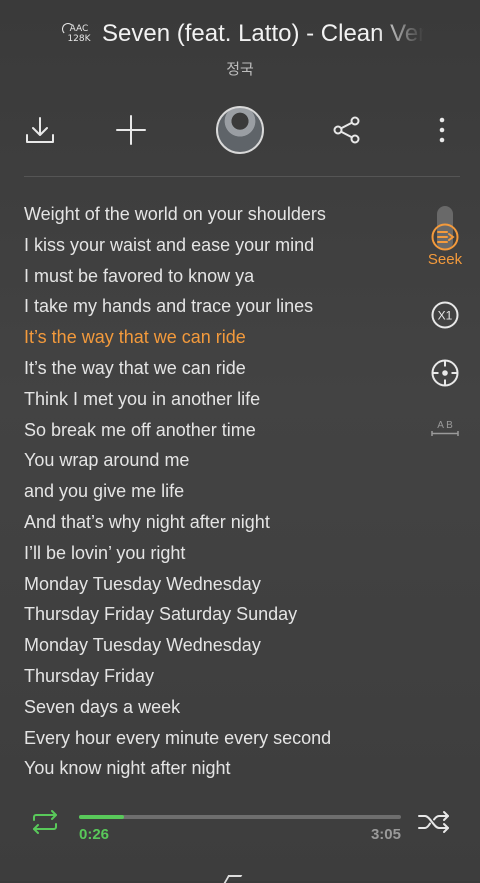  I want to click on repeat-button, so click(45, 824).